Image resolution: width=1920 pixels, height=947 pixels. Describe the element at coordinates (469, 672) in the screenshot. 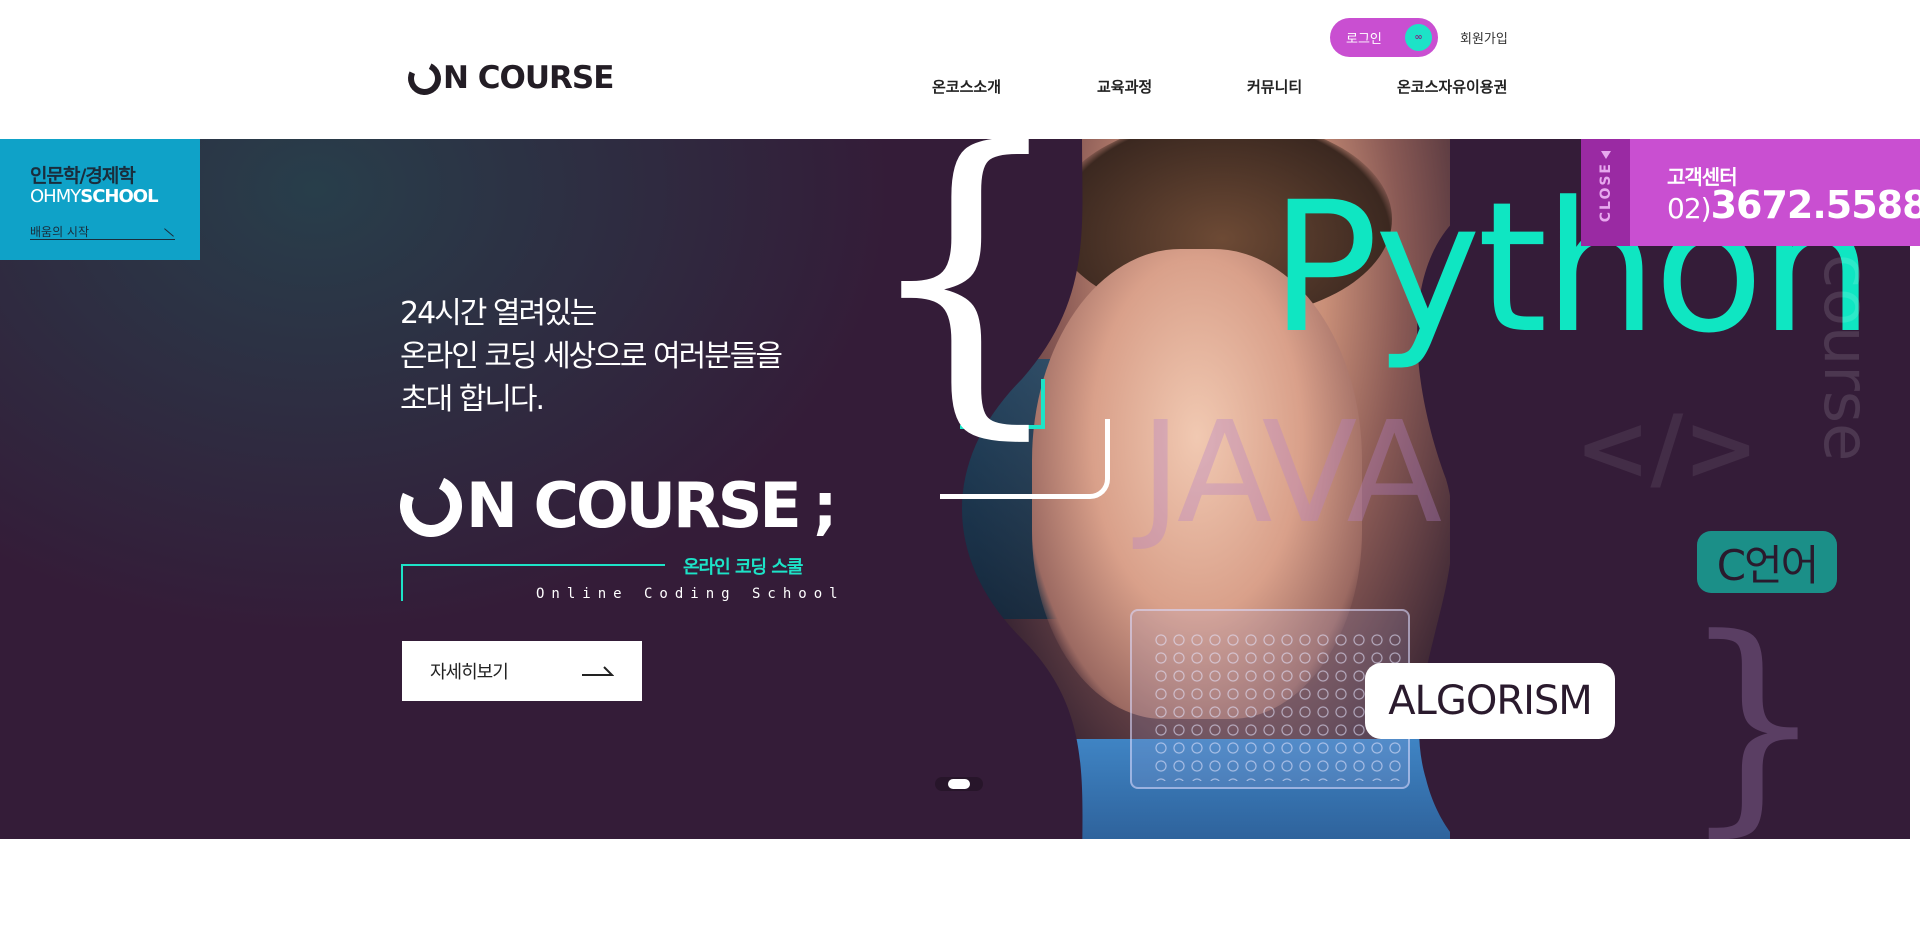

I see `more-button-label: 자세히보기` at that location.